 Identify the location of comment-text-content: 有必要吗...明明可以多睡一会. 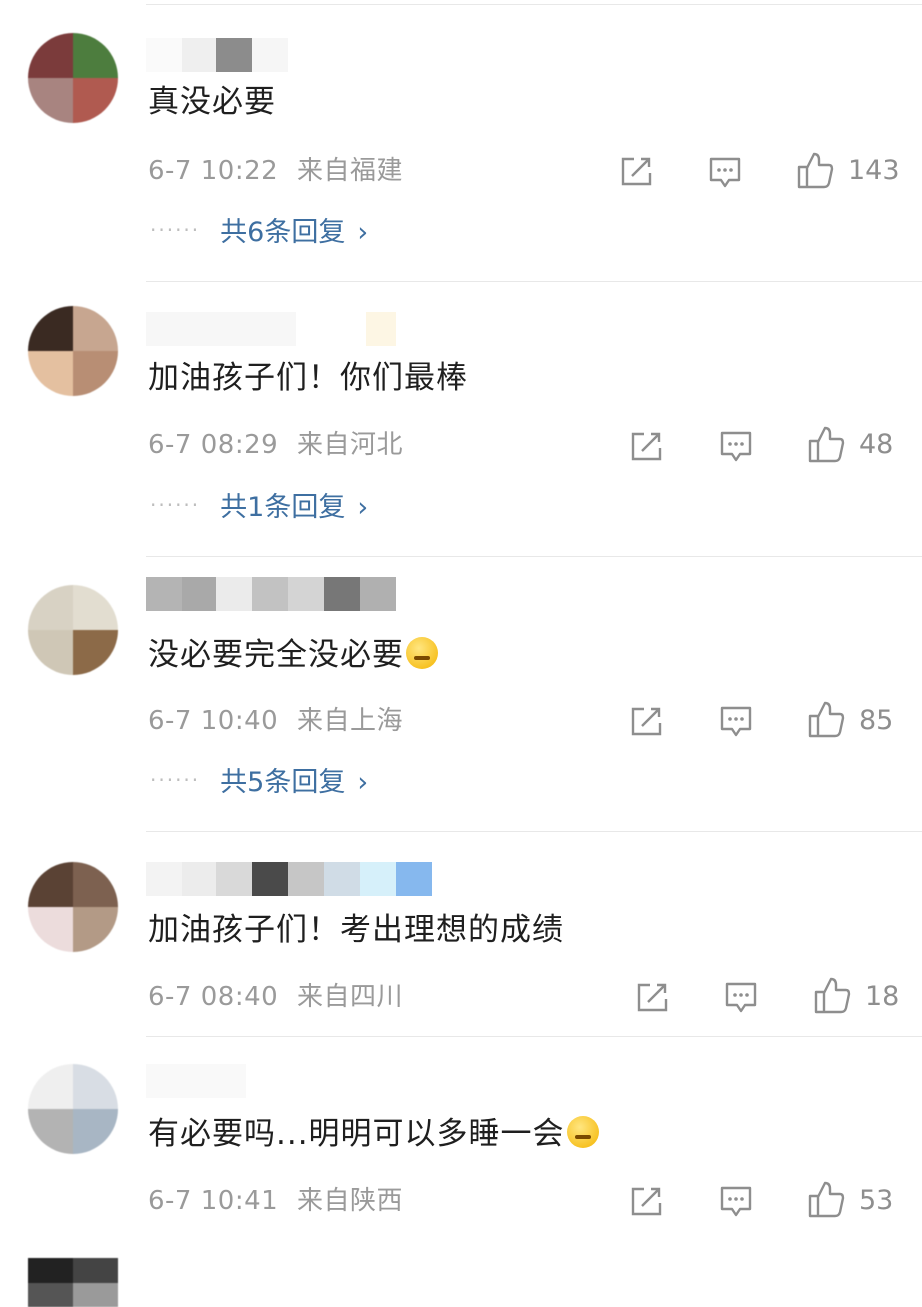
(356, 1134).